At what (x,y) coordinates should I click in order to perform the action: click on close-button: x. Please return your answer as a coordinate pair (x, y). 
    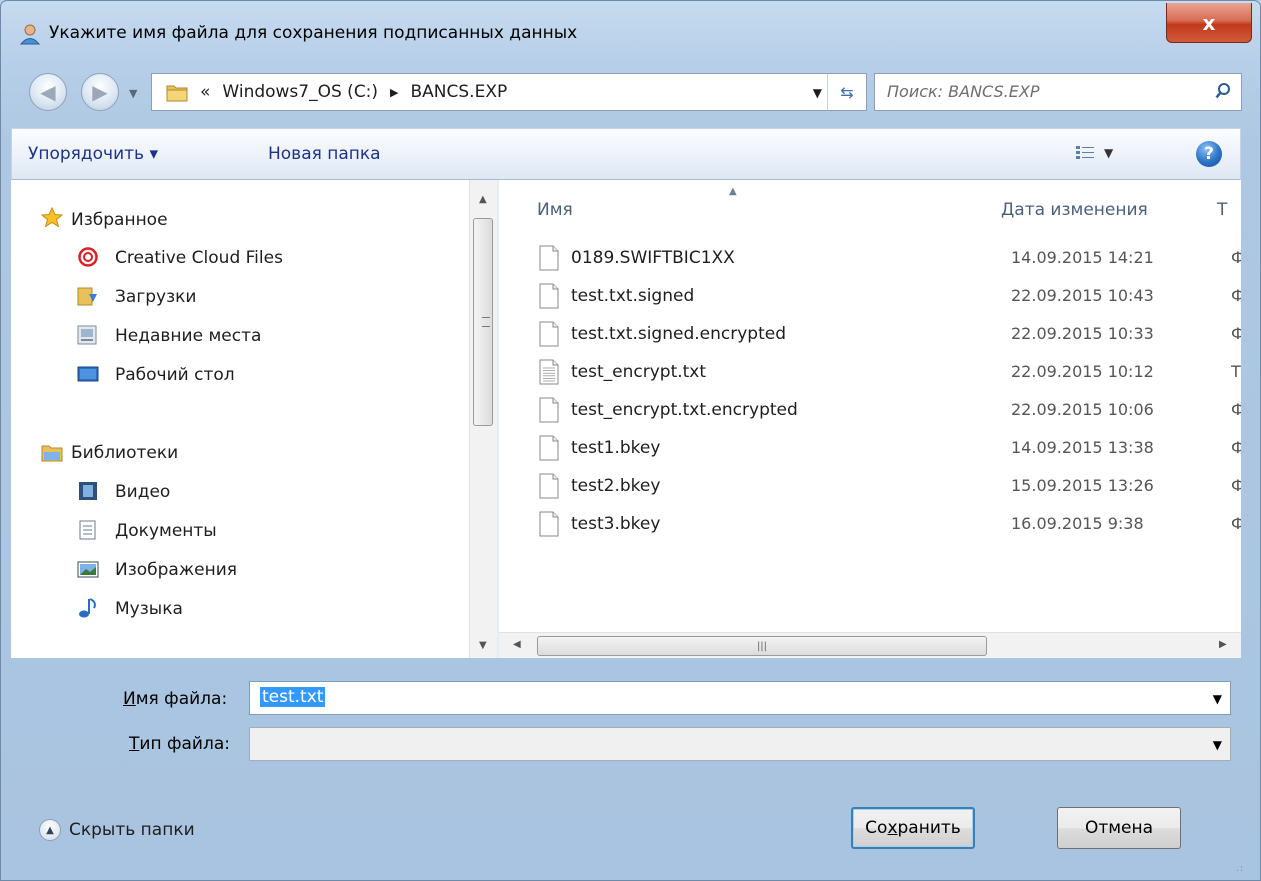
    Looking at the image, I should click on (1209, 23).